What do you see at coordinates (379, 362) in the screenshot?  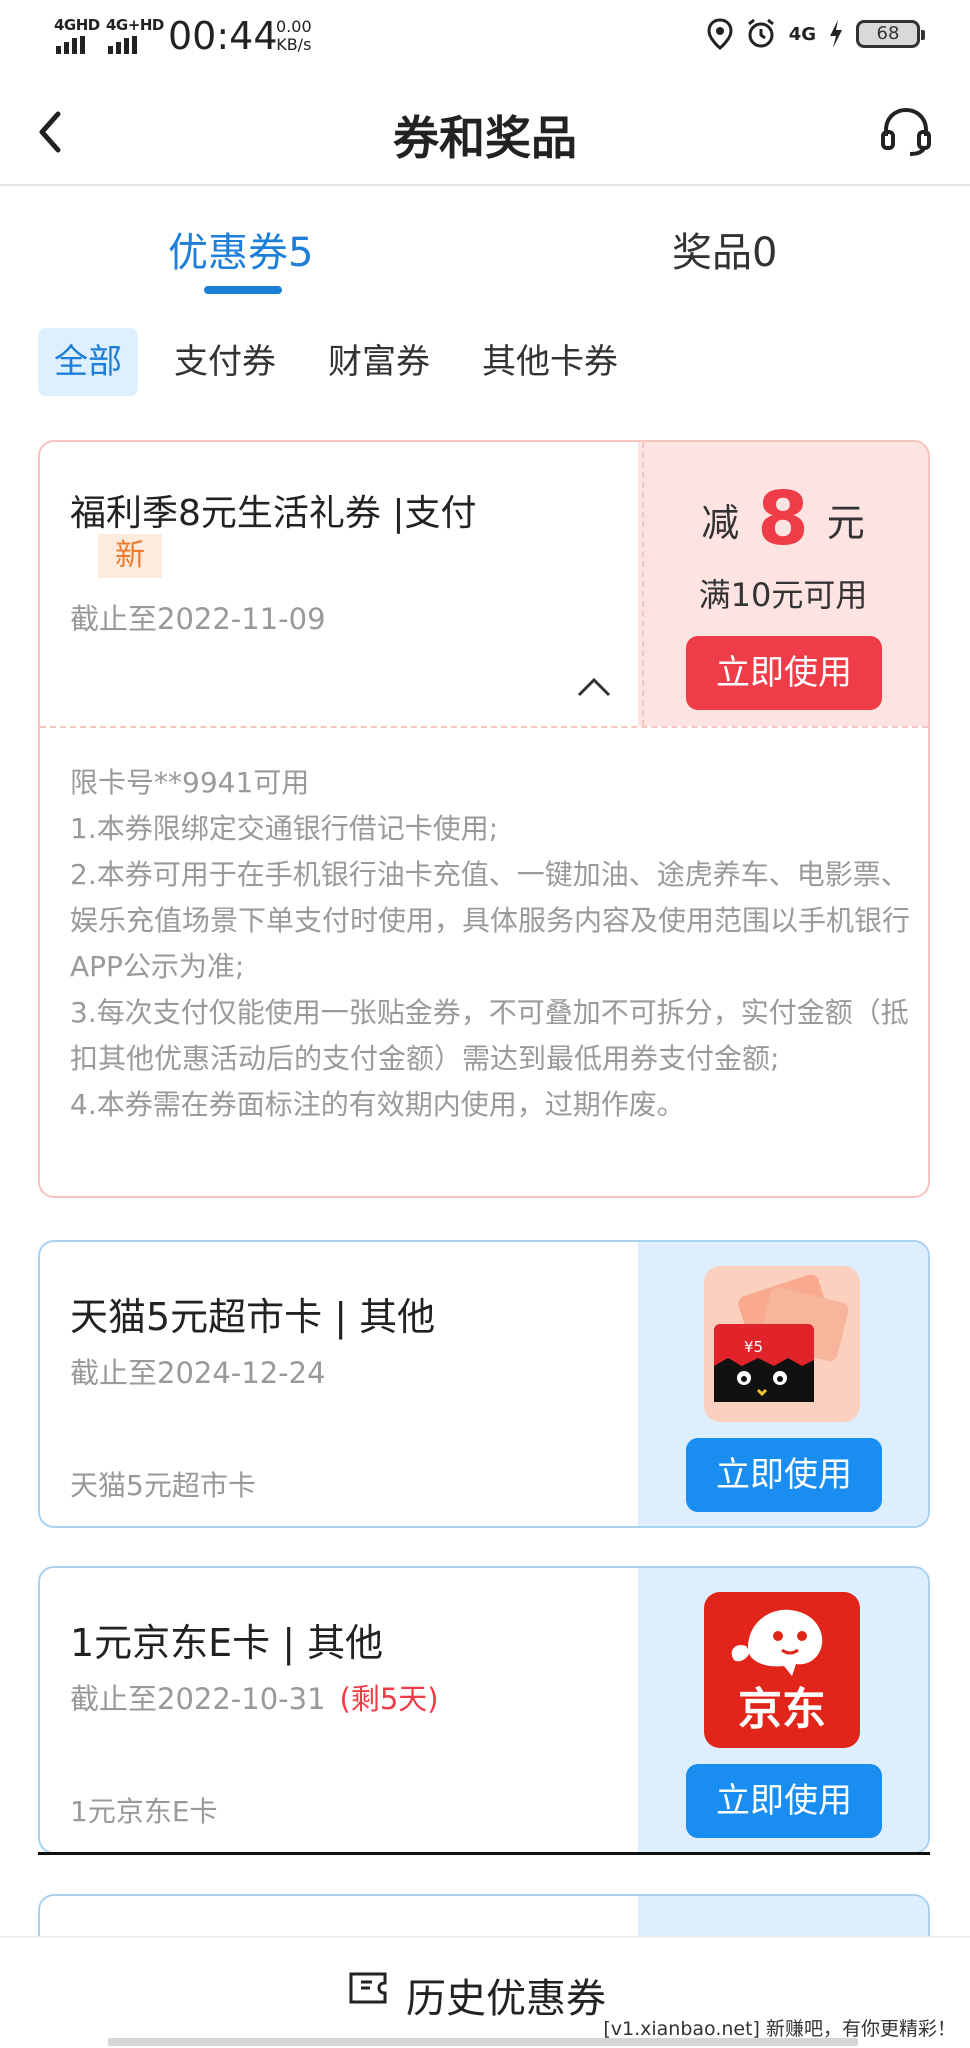 I see `filter-wealth: 财富券` at bounding box center [379, 362].